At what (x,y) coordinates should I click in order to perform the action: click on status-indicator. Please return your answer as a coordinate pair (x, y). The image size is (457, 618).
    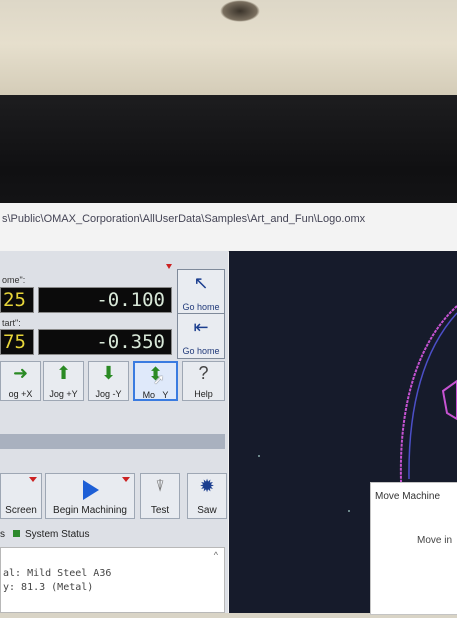
    Looking at the image, I should click on (16, 533).